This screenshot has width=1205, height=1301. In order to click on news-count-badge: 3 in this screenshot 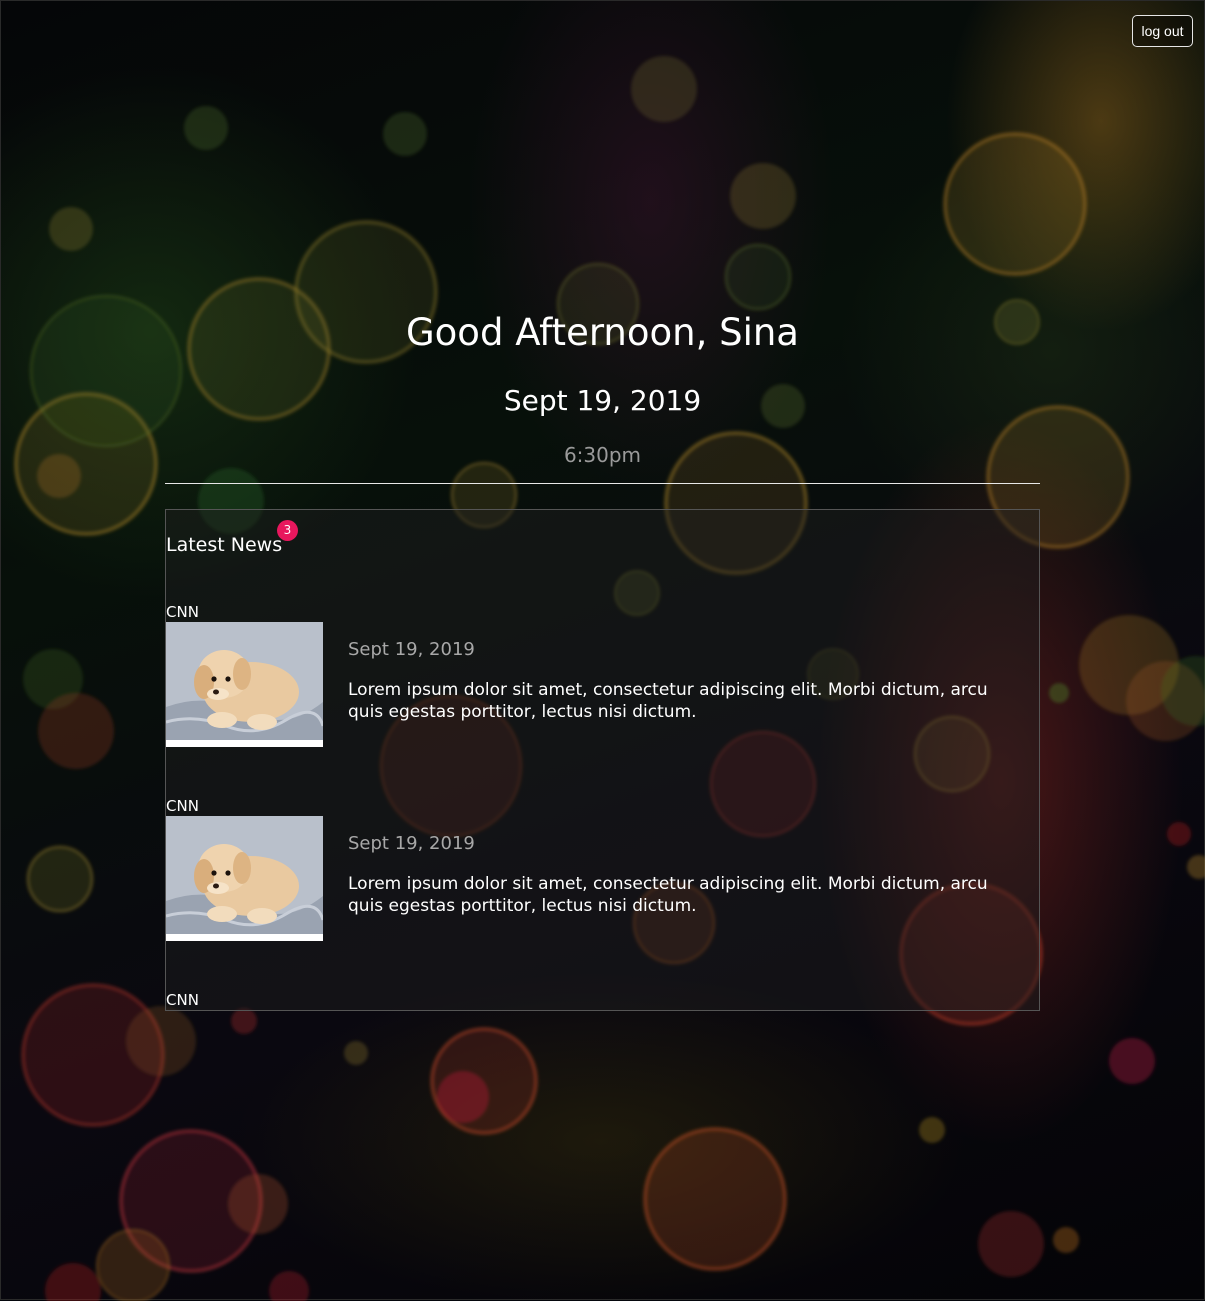, I will do `click(287, 530)`.